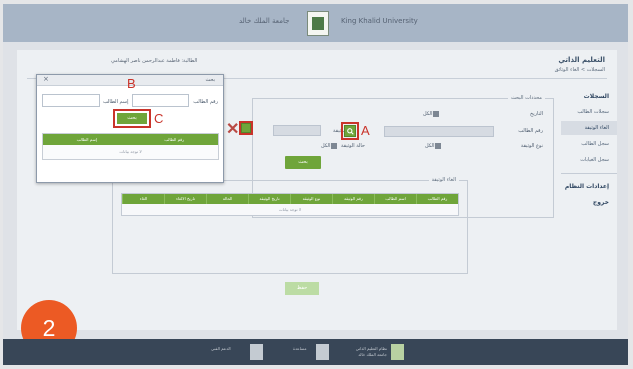 The height and width of the screenshot is (369, 633). Describe the element at coordinates (589, 128) in the screenshot. I see `sidebar-item-cancel-document: الغاء الوثيقة` at that location.